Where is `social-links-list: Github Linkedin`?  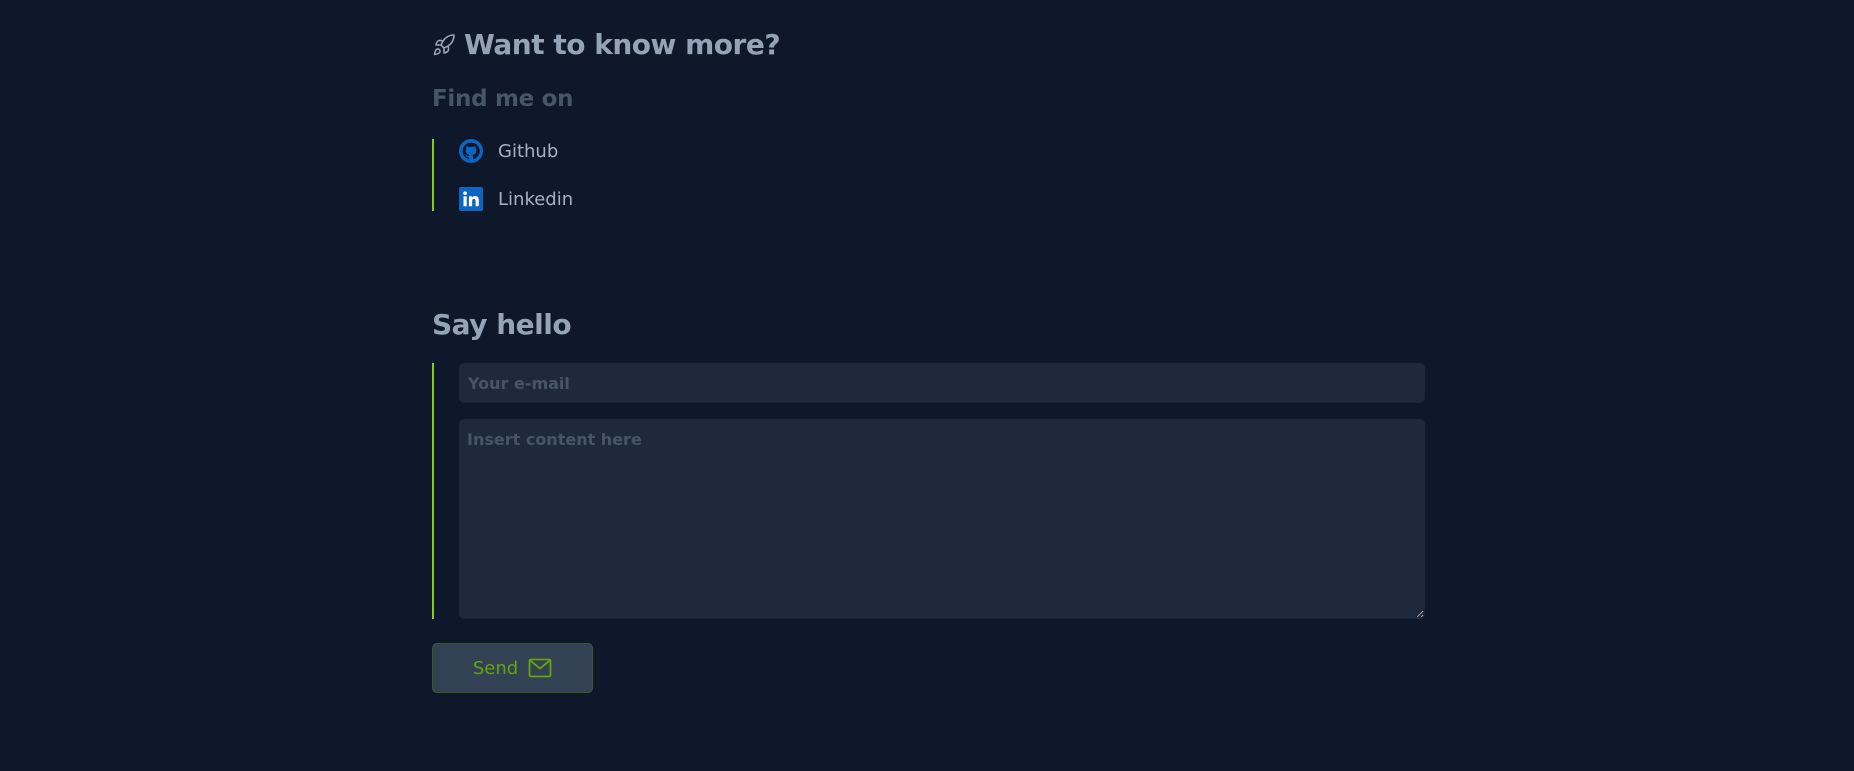
social-links-list: Github Linkedin is located at coordinates (582, 175).